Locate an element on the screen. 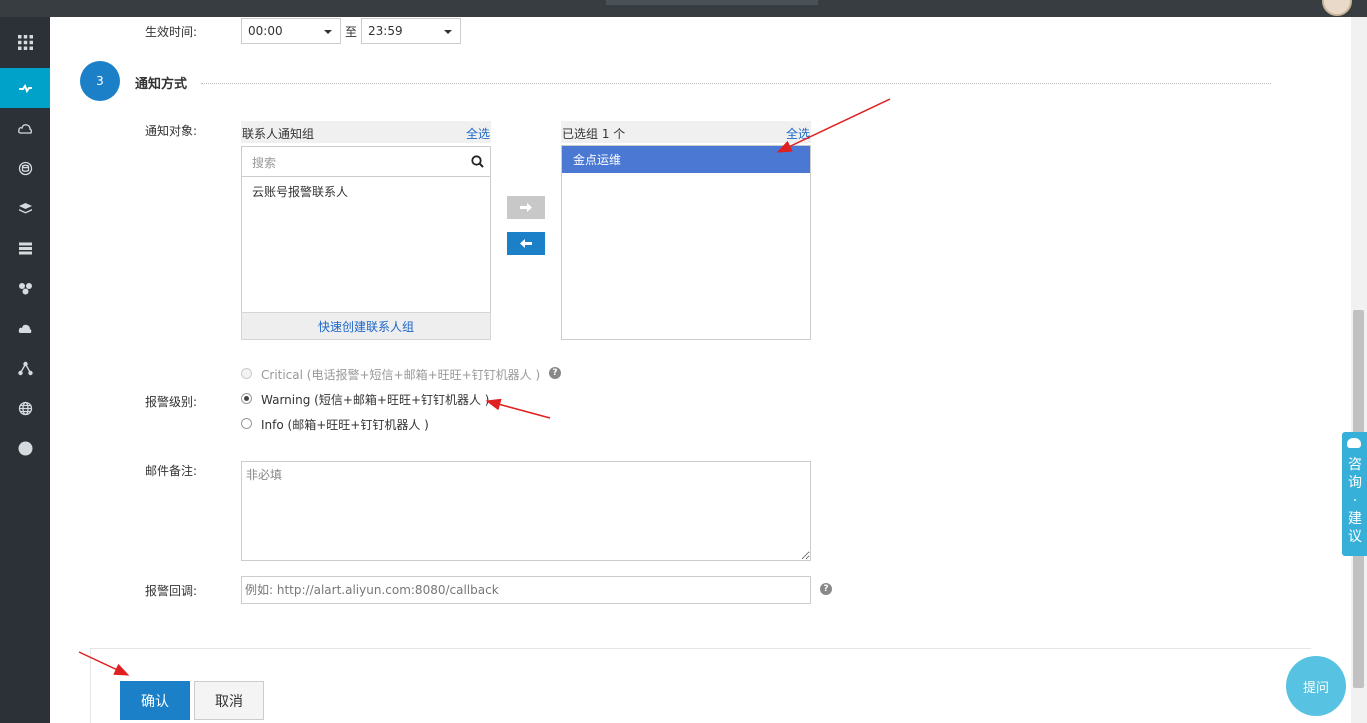 The width and height of the screenshot is (1367, 723). top-bar is located at coordinates (683, 8).